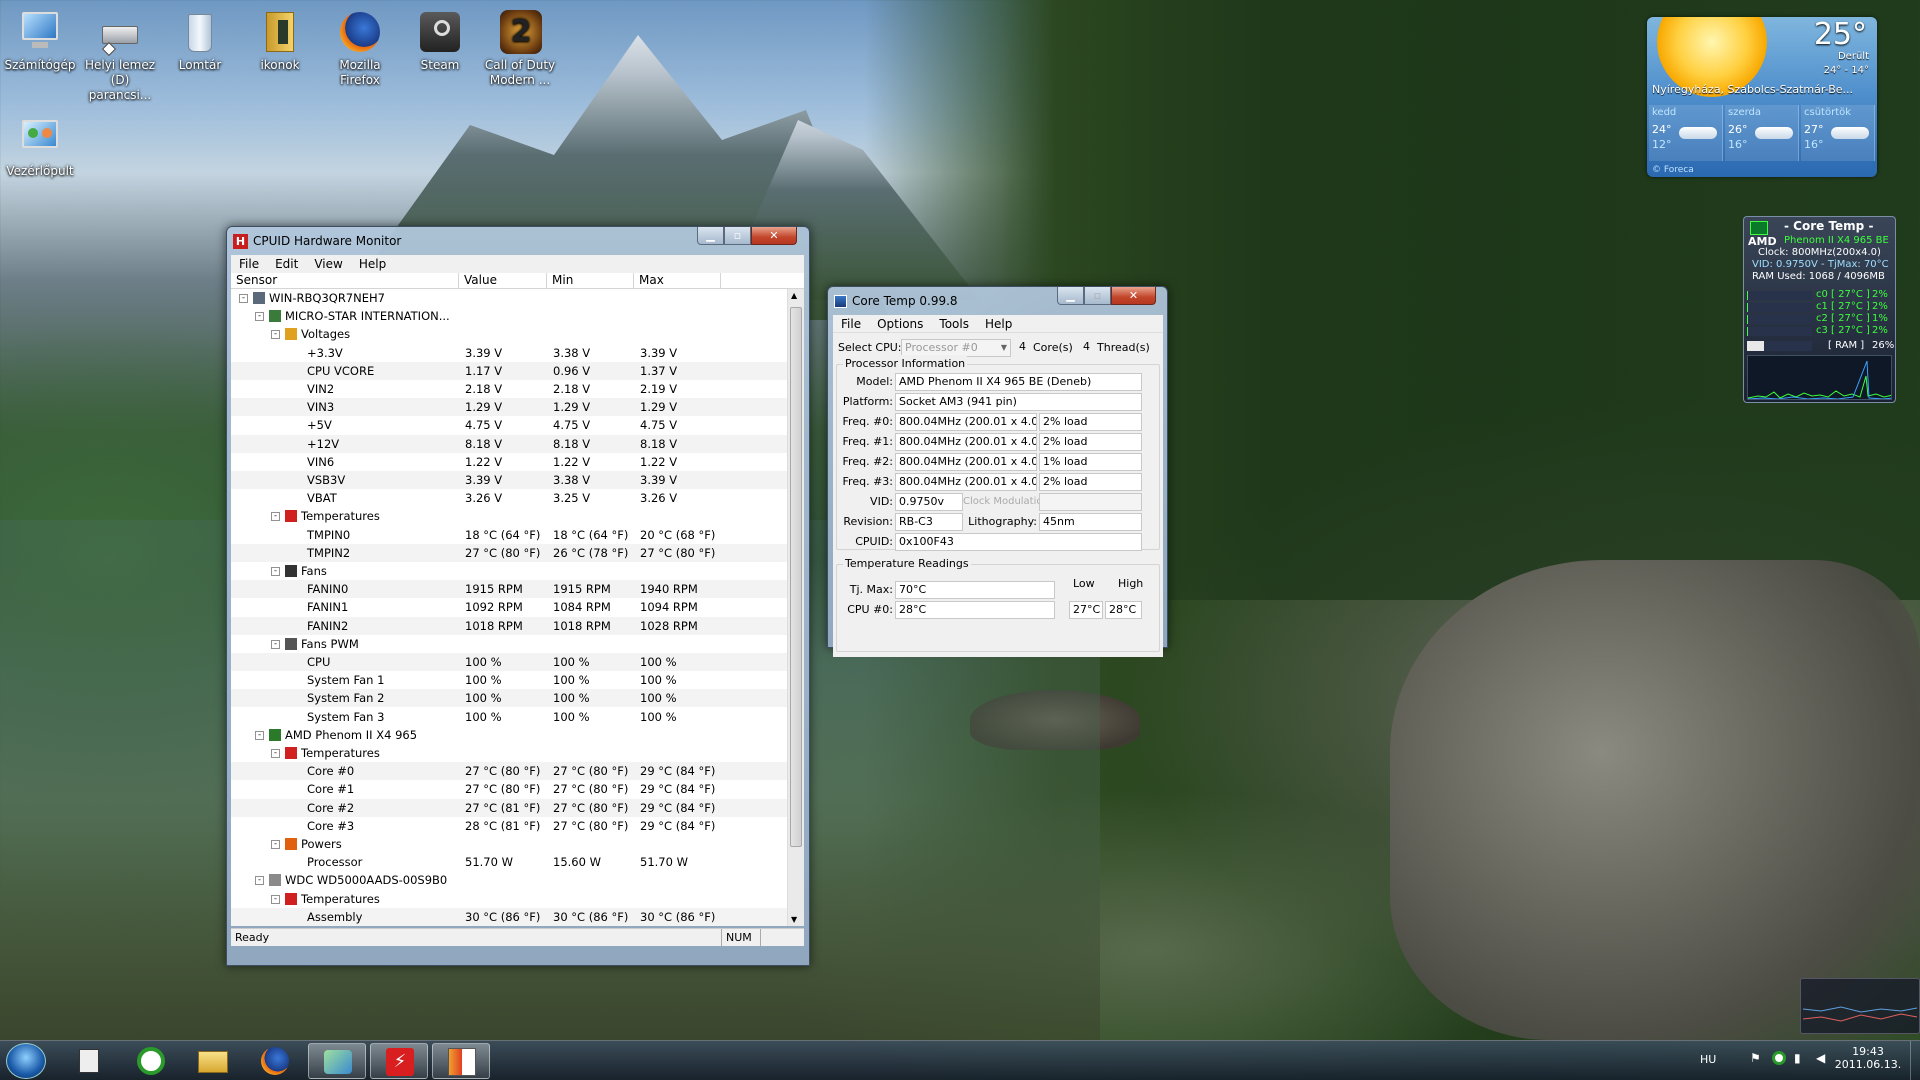 This screenshot has height=1080, width=1920. Describe the element at coordinates (1757, 1058) in the screenshot. I see `flag-icon: ⚑` at that location.